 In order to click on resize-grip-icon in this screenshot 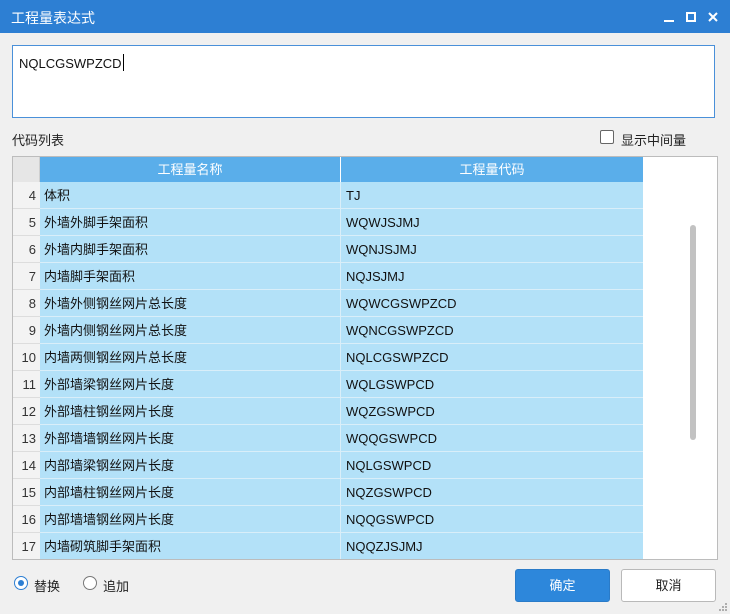, I will do `click(723, 607)`.